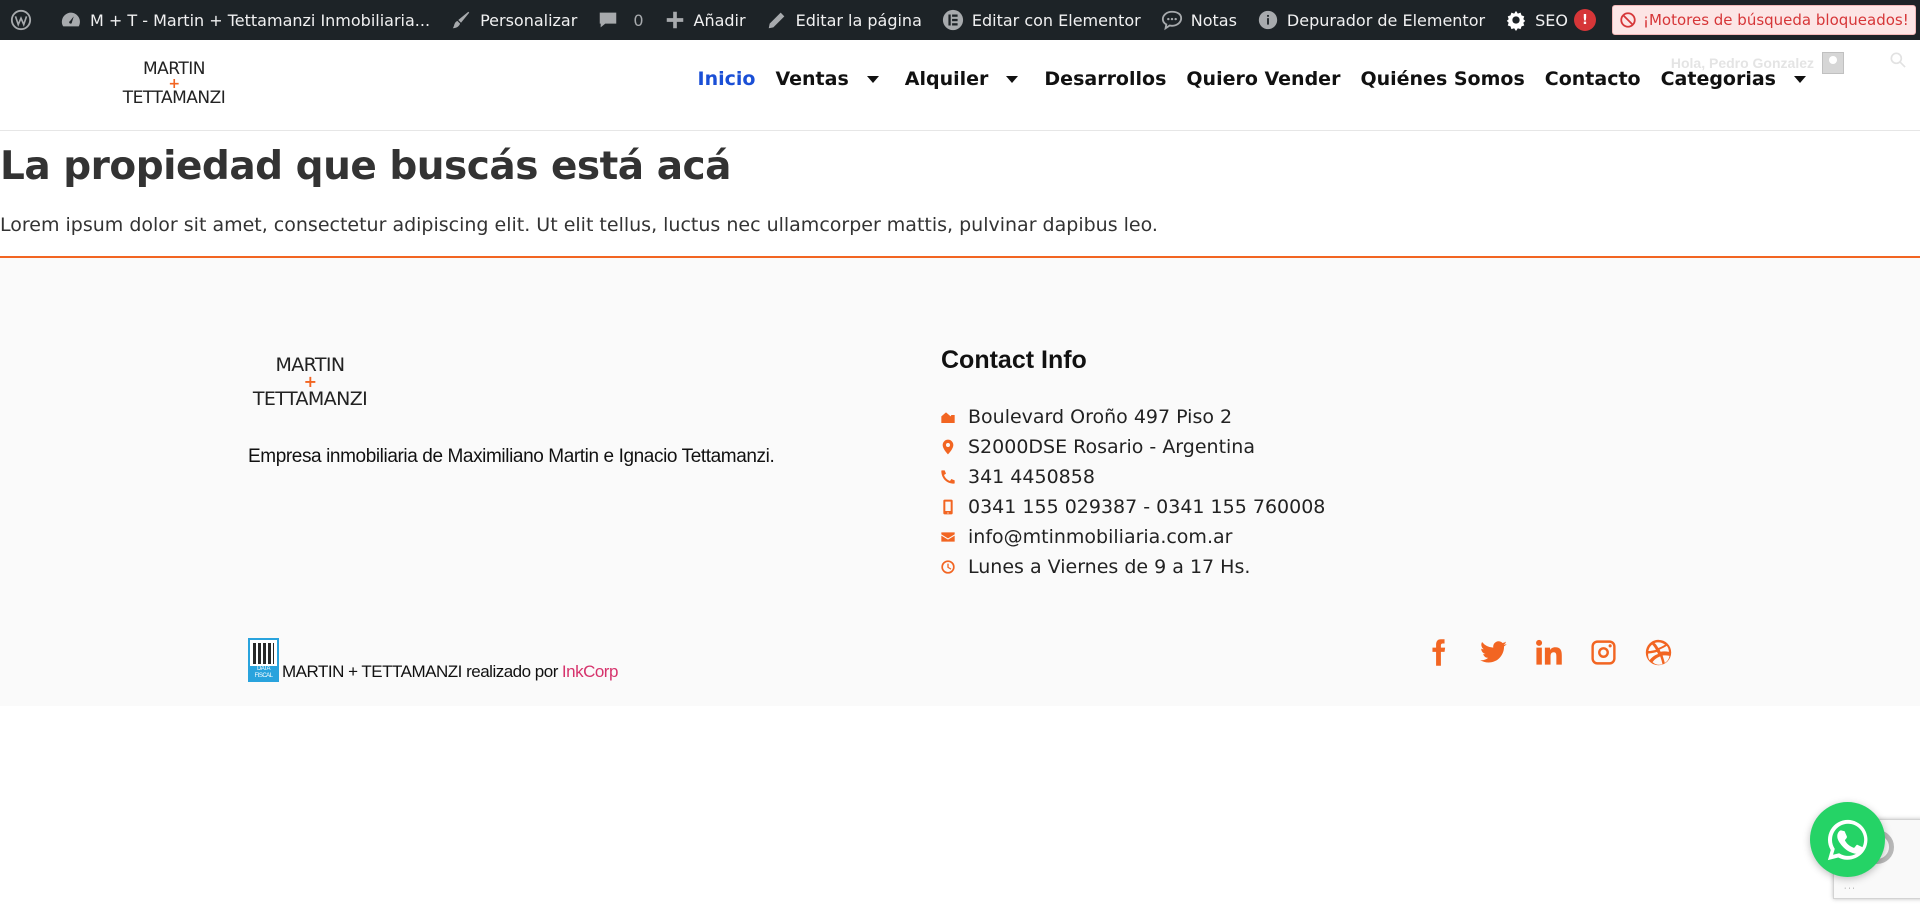 This screenshot has width=1920, height=912. I want to click on add-new-label: Añadir, so click(719, 20).